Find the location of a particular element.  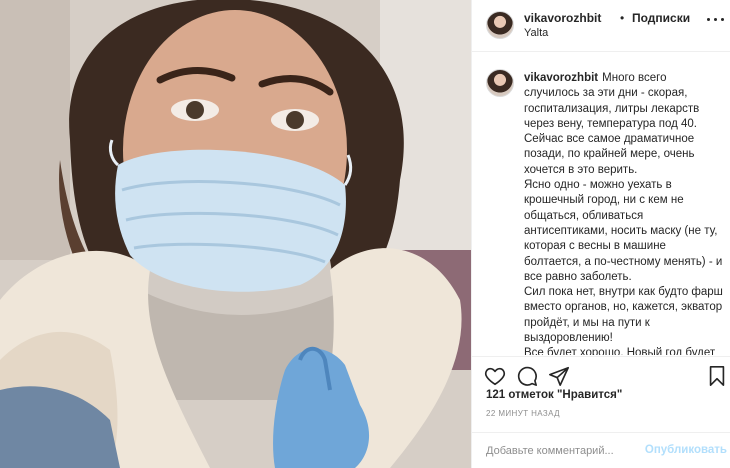

more-horizontal-icon is located at coordinates (716, 20).